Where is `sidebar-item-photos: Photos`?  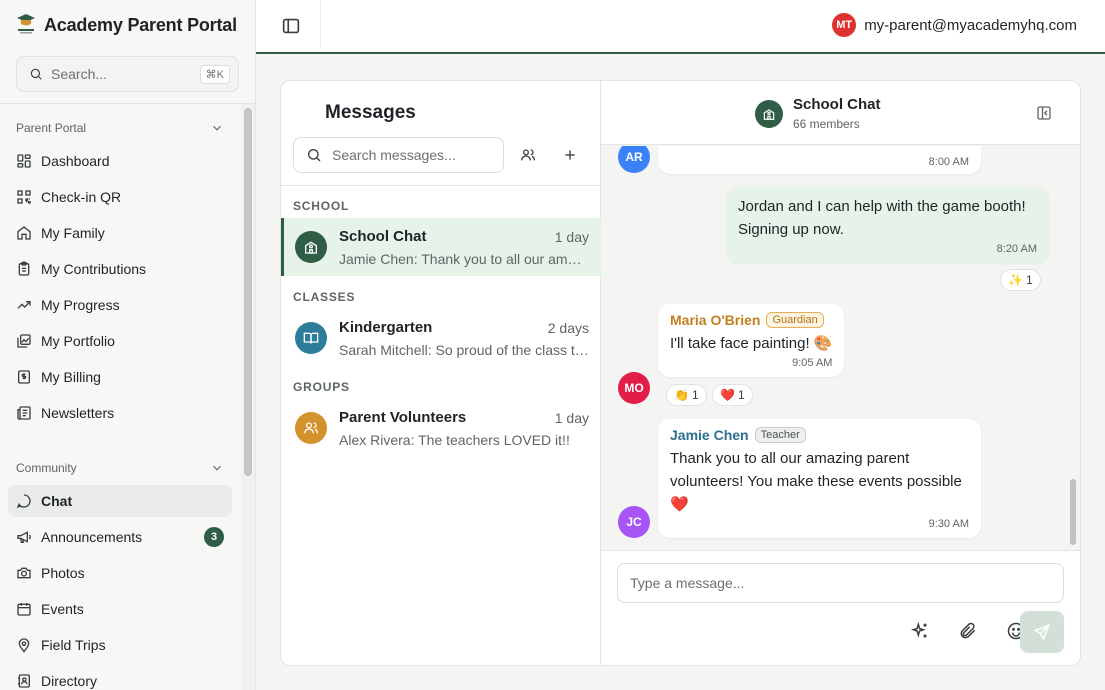 sidebar-item-photos: Photos is located at coordinates (120, 573).